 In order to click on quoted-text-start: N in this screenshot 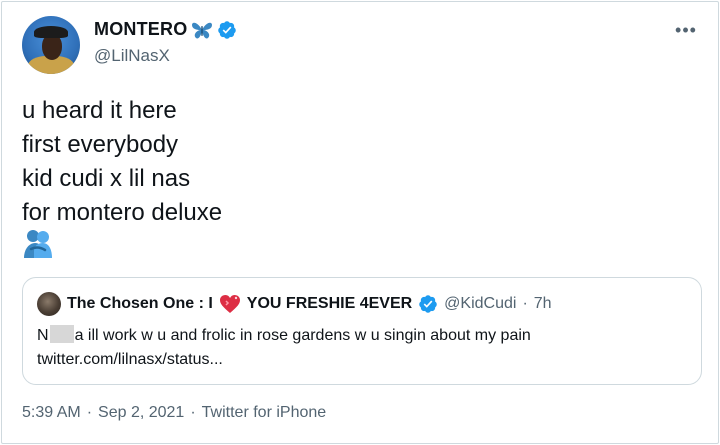, I will do `click(43, 335)`.